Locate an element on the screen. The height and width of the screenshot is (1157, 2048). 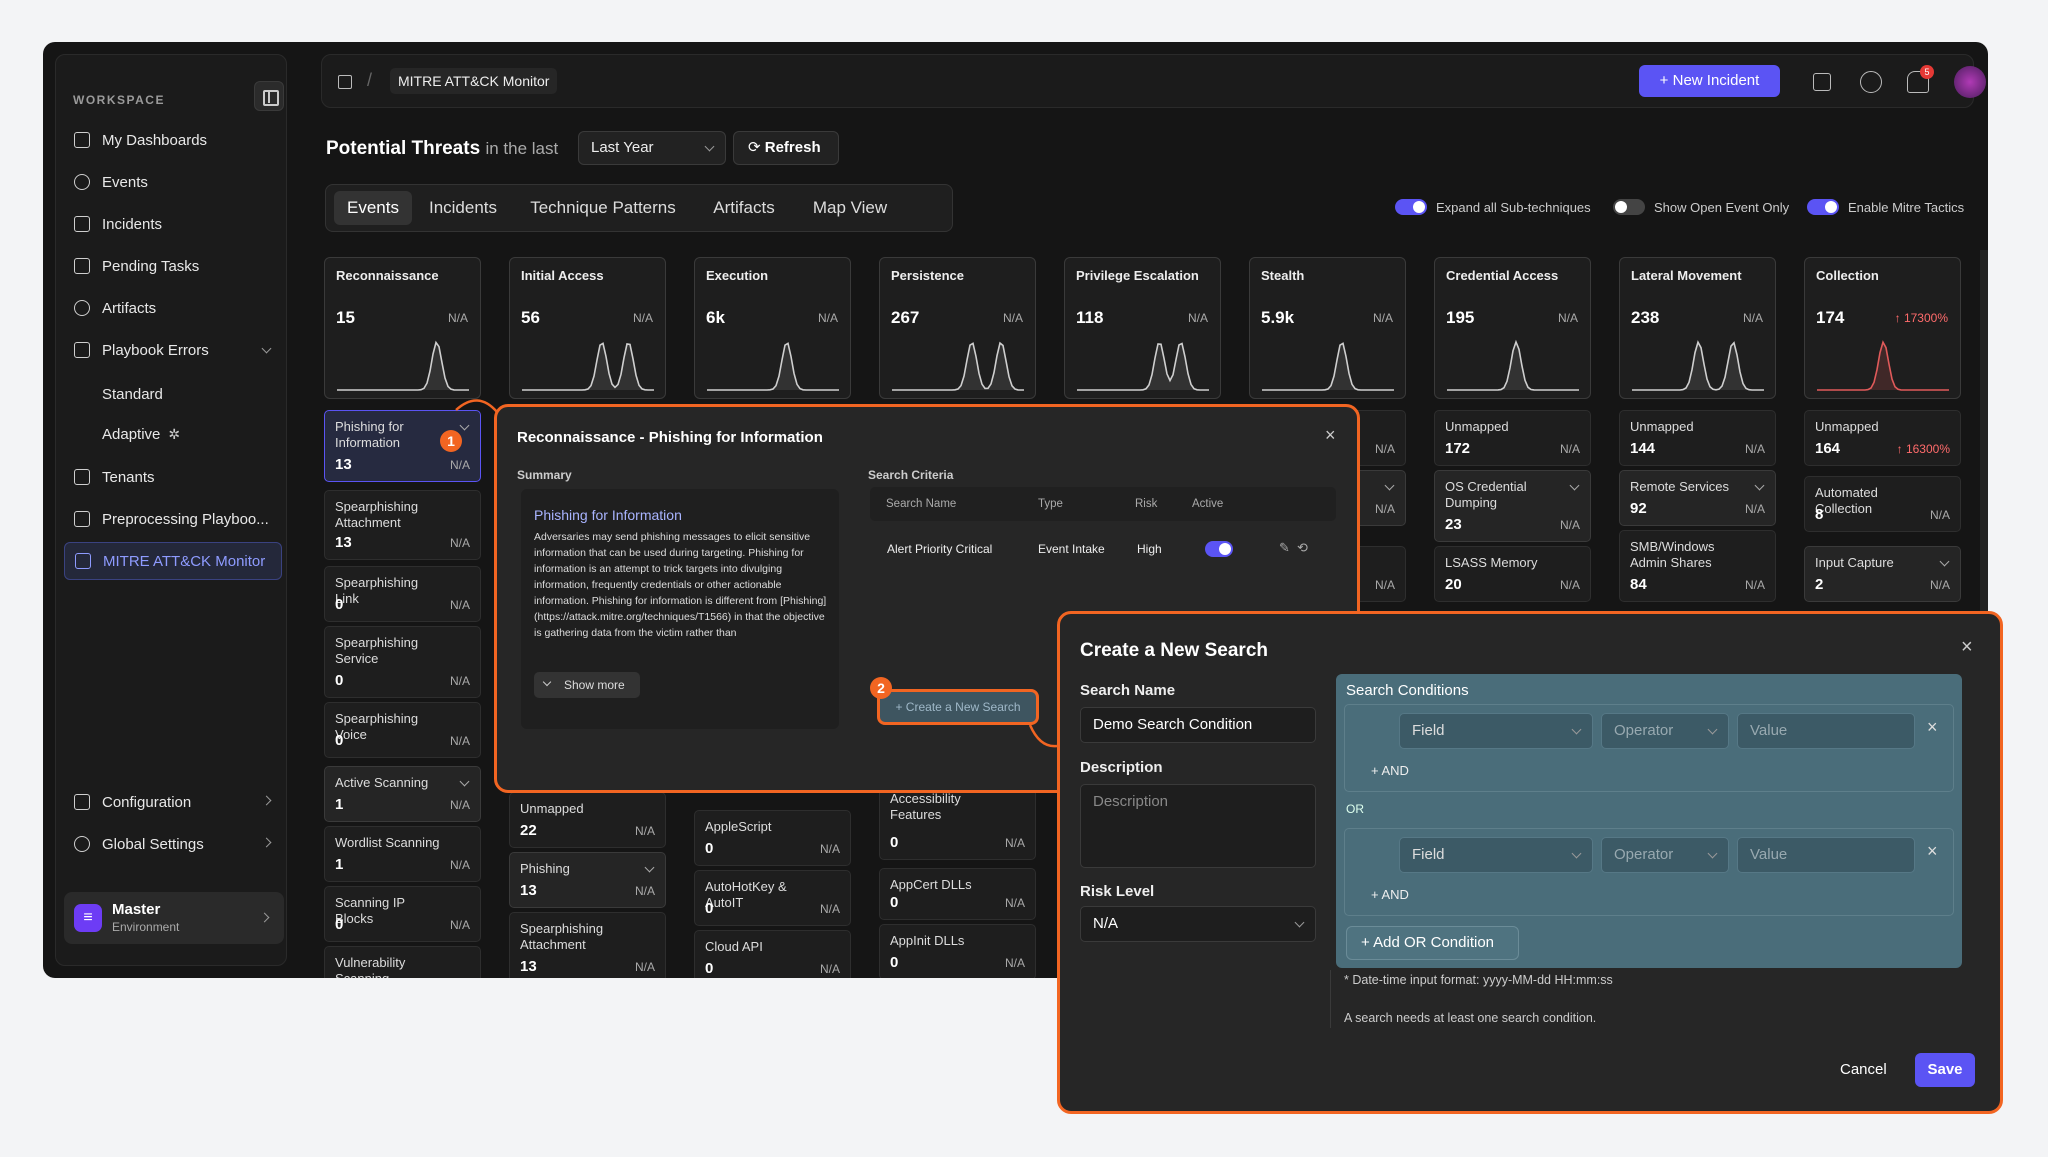
technique-card: AppCert DLLs 0 N/A is located at coordinates (957, 894).